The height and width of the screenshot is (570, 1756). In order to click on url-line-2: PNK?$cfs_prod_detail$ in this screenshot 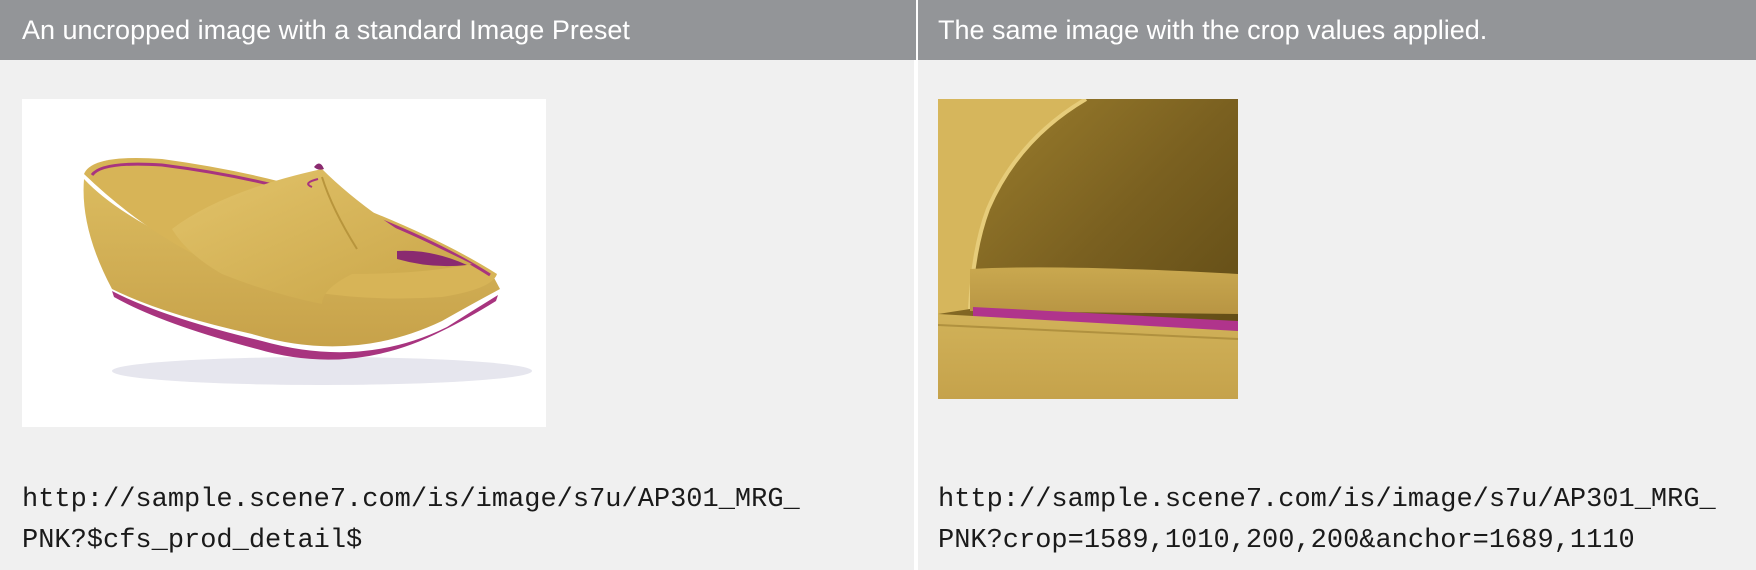, I will do `click(192, 541)`.